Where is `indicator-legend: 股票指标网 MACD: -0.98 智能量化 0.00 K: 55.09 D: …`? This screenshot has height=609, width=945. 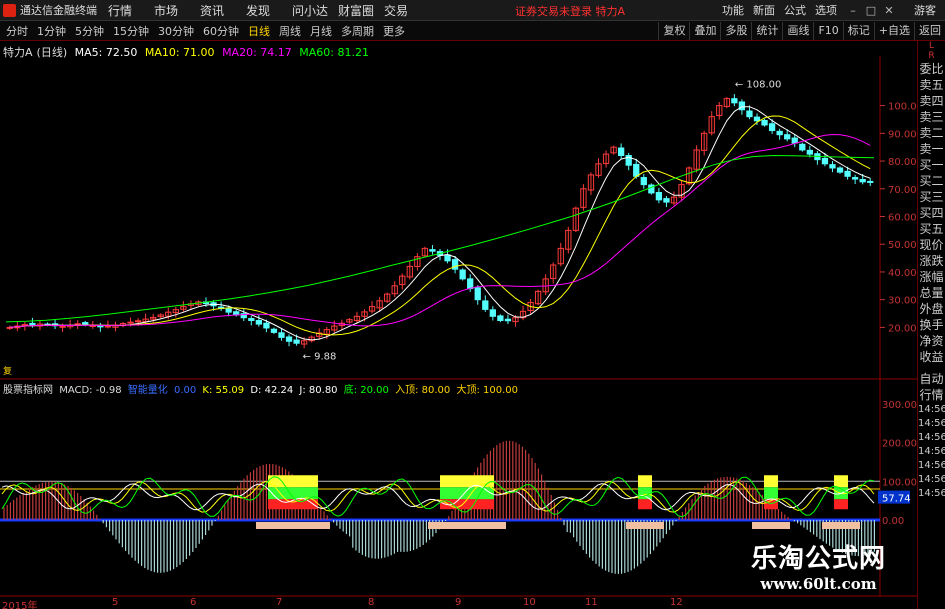
indicator-legend: 股票指标网 MACD: -0.98 智能量化 0.00 K: 55.09 D: … is located at coordinates (262, 388).